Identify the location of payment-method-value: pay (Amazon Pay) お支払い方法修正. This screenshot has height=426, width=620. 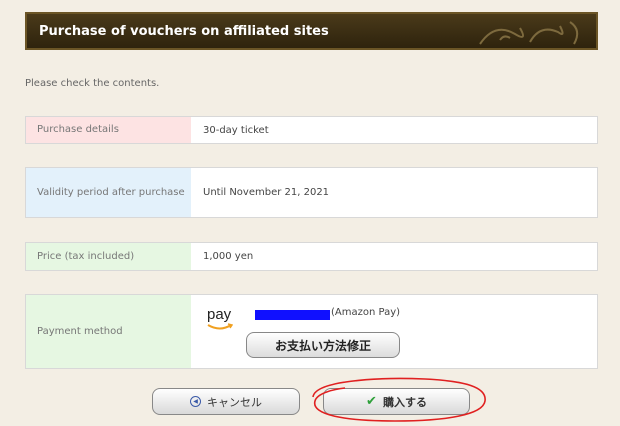
(394, 331).